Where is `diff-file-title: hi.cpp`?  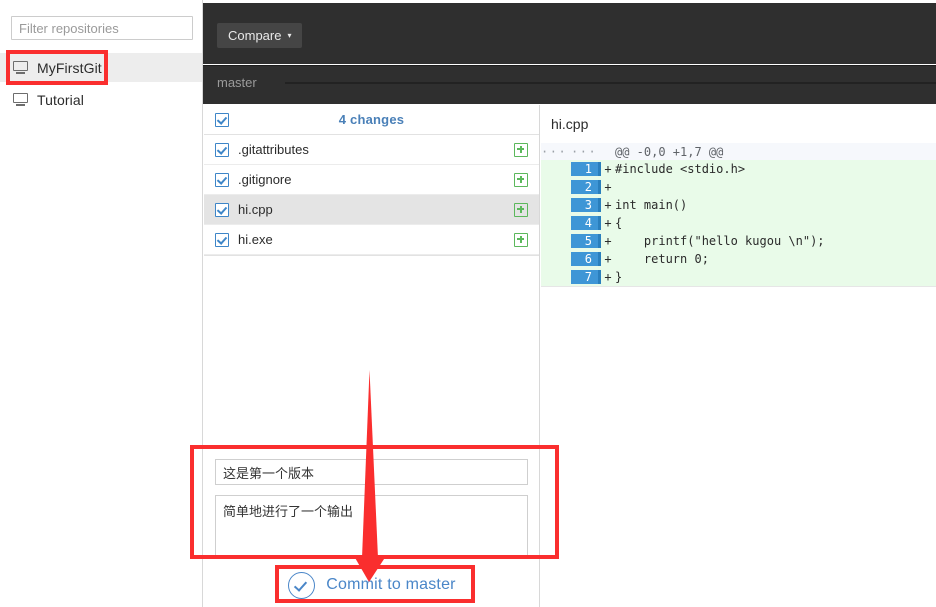
diff-file-title: hi.cpp is located at coordinates (570, 124).